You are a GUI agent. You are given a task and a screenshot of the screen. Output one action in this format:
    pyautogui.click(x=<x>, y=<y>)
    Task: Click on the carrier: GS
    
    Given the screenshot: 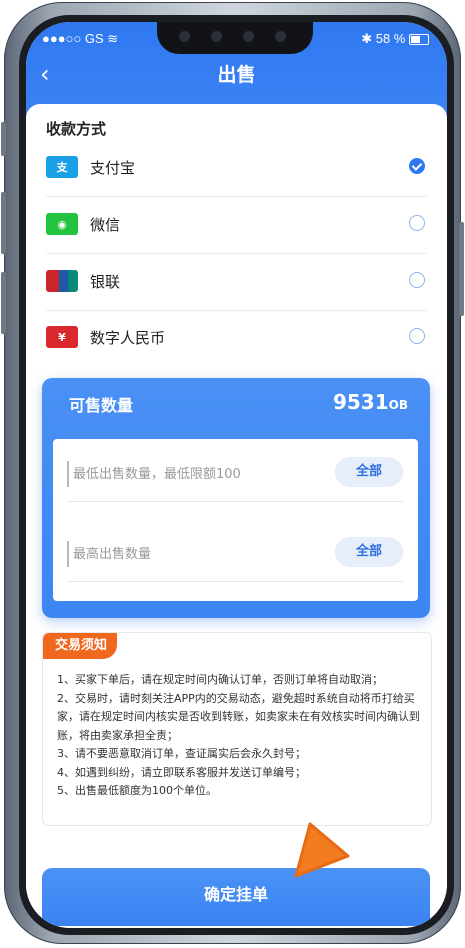 What is the action you would take?
    pyautogui.click(x=94, y=38)
    